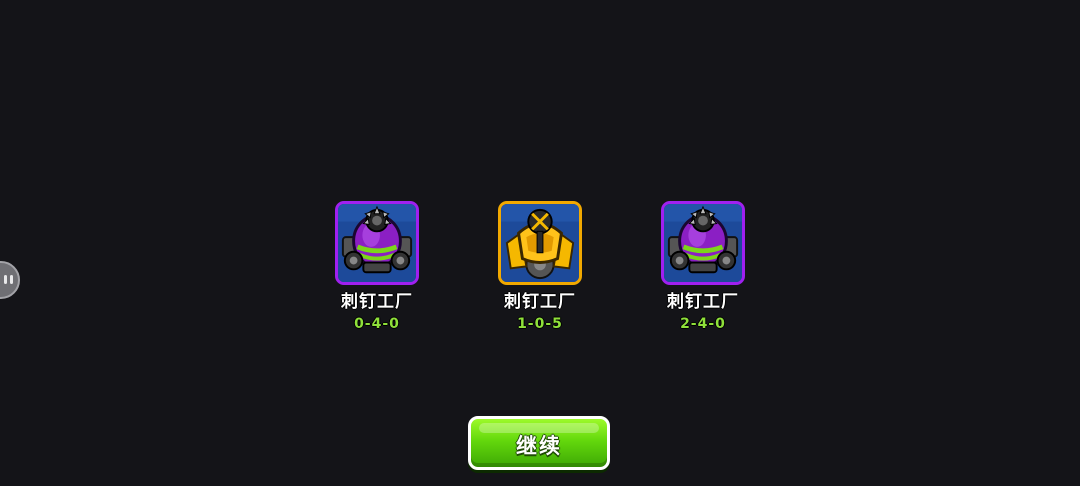 This screenshot has width=1080, height=486. I want to click on tower-card-1: 刺钉工厂 0-4-0, so click(377, 271).